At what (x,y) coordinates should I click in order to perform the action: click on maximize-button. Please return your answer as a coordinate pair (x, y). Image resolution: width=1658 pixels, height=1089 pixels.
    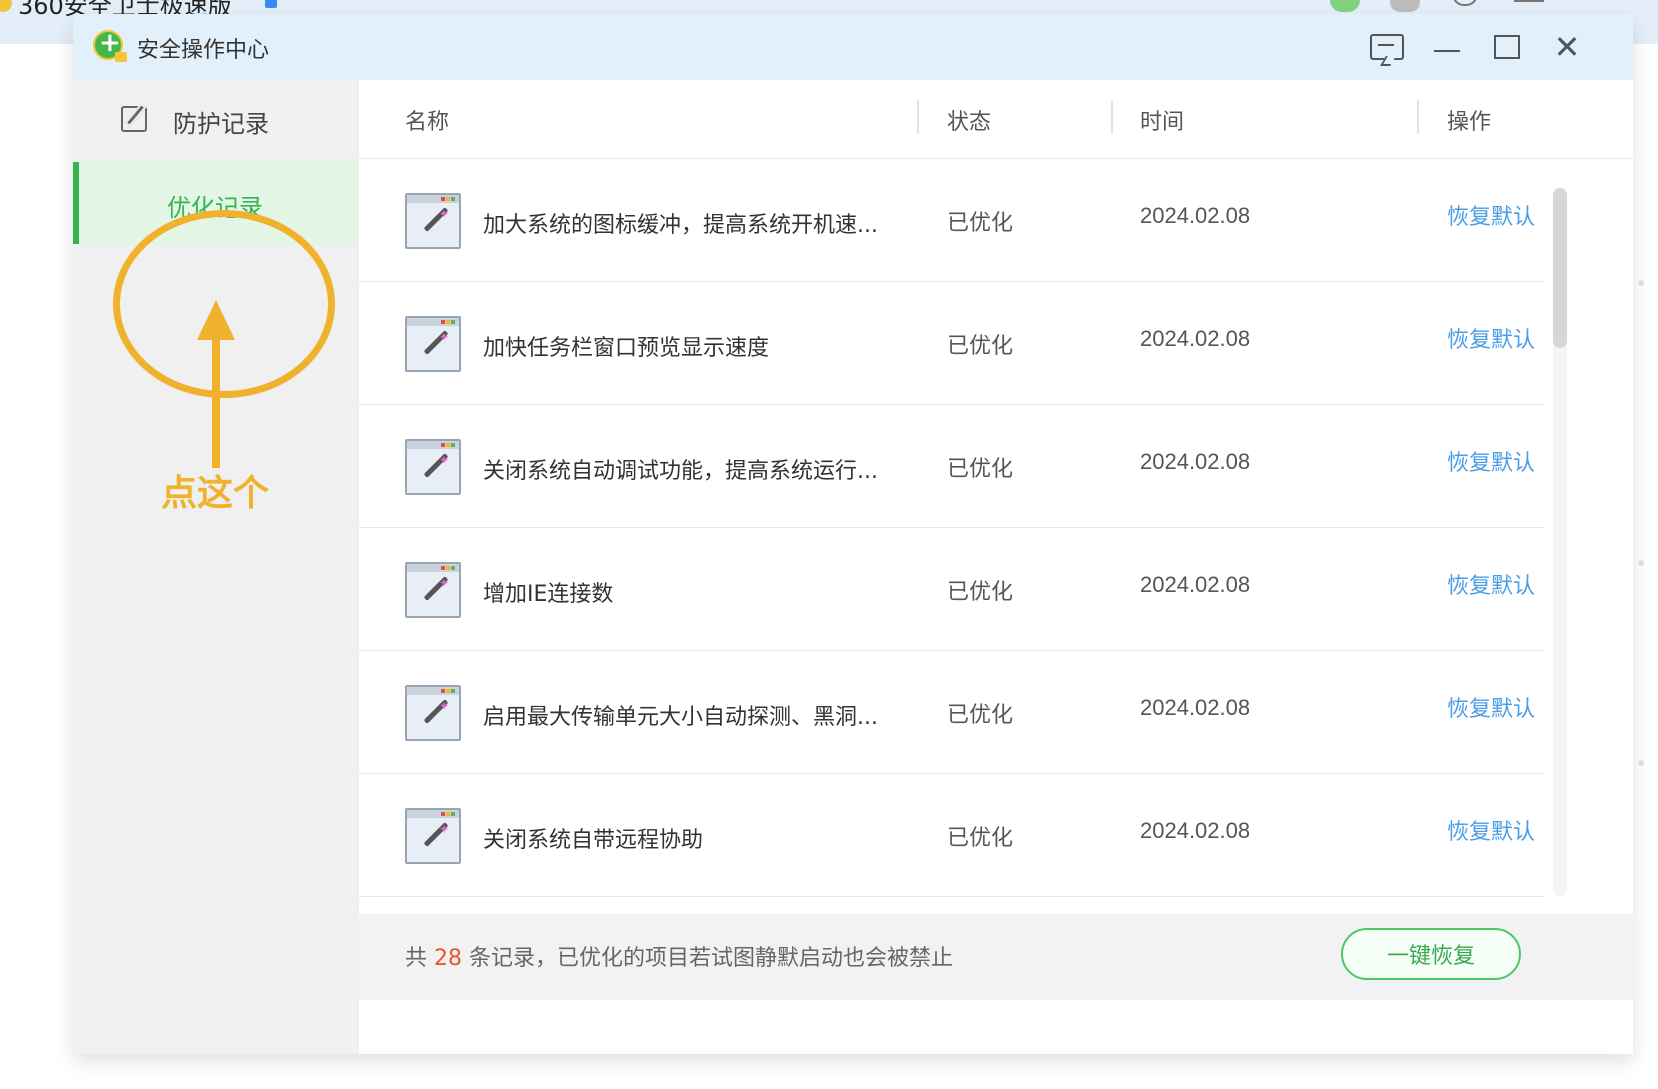
    Looking at the image, I should click on (1507, 47).